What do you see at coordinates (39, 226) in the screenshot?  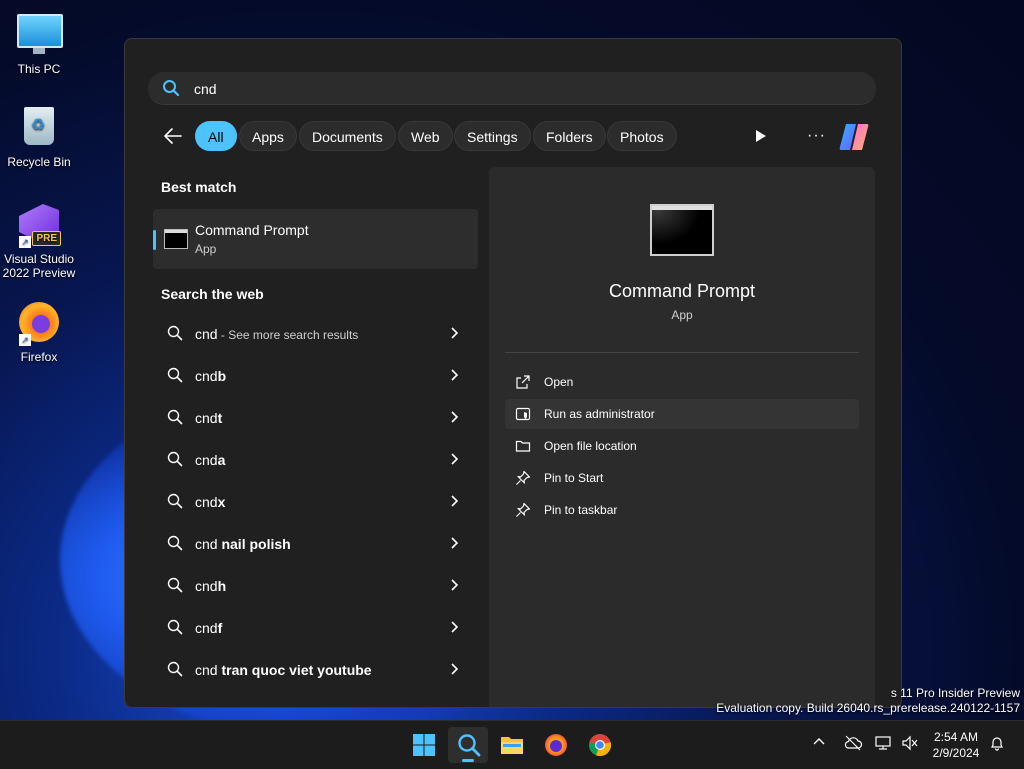 I see `visual-studio-icon: PRE ↗` at bounding box center [39, 226].